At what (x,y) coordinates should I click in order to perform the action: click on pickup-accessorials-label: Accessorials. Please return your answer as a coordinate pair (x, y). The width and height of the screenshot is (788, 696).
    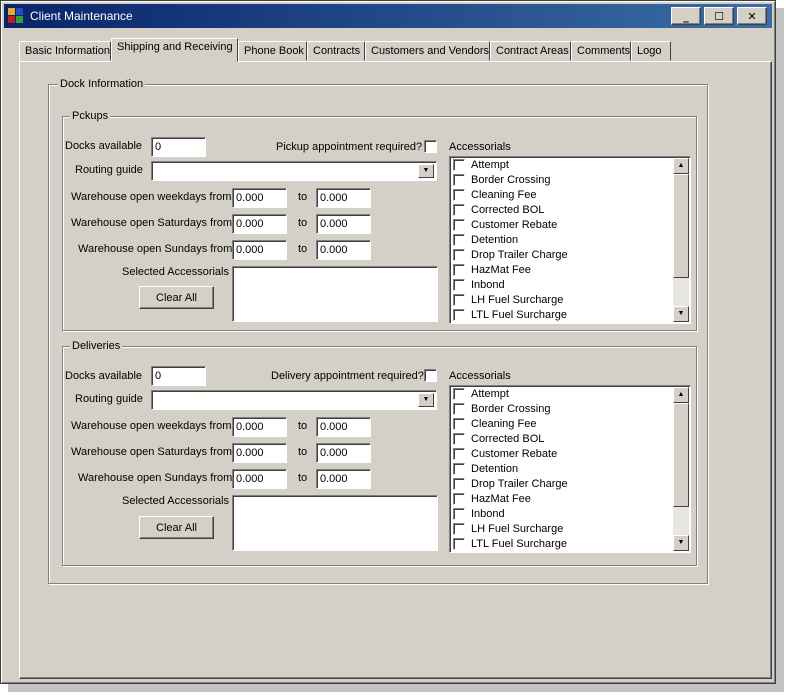
    Looking at the image, I should click on (480, 147).